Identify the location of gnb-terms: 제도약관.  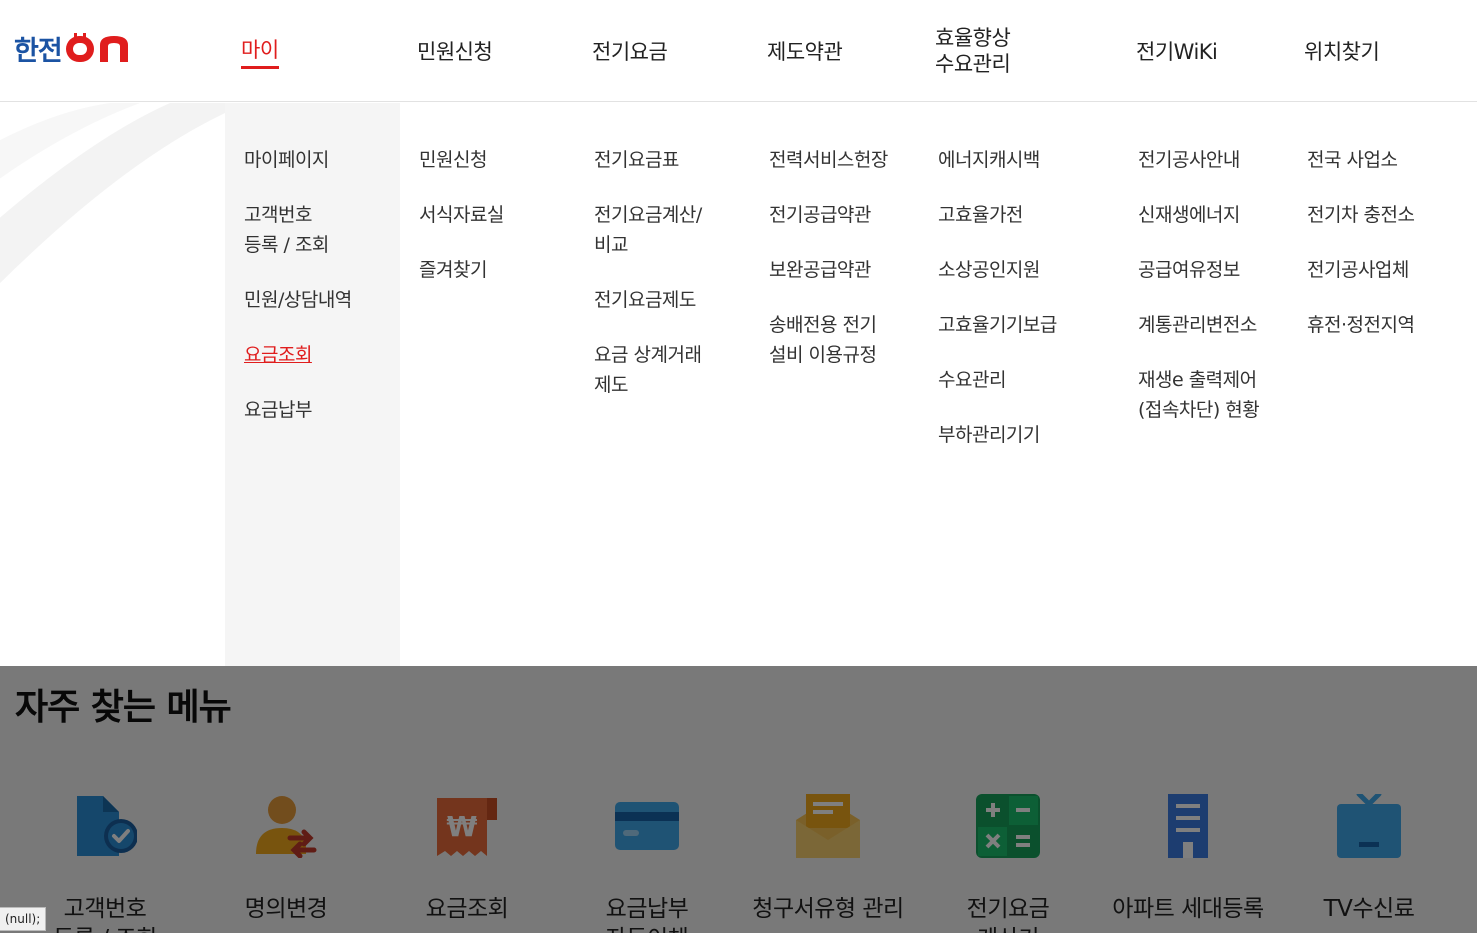
(805, 51).